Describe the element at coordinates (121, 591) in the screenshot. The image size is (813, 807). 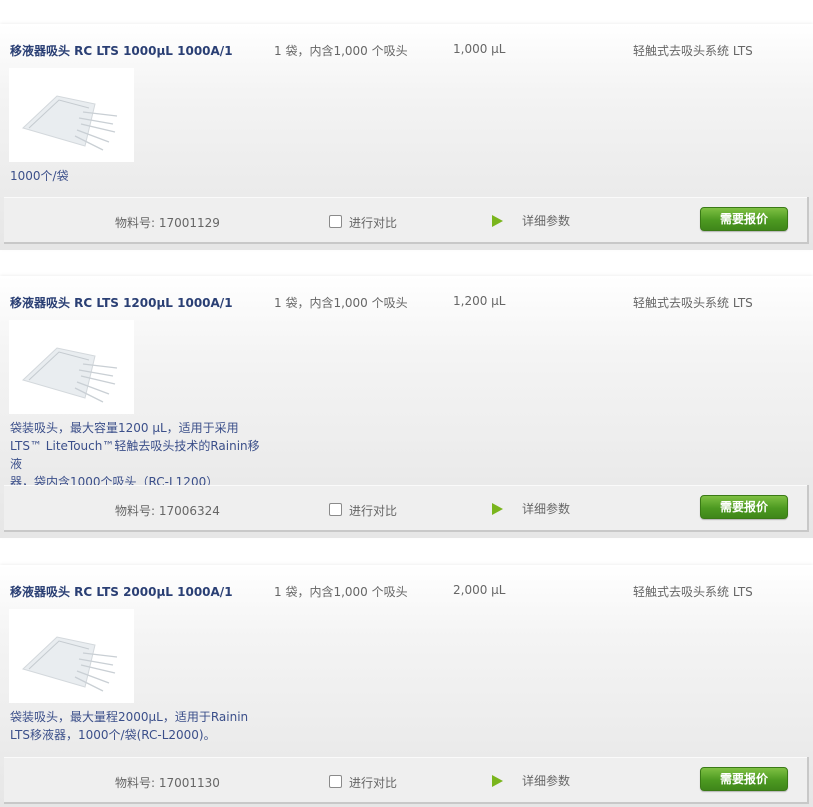
I see `product-title: 移液器吸头 RC LTS 2000µL 1000A/1` at that location.